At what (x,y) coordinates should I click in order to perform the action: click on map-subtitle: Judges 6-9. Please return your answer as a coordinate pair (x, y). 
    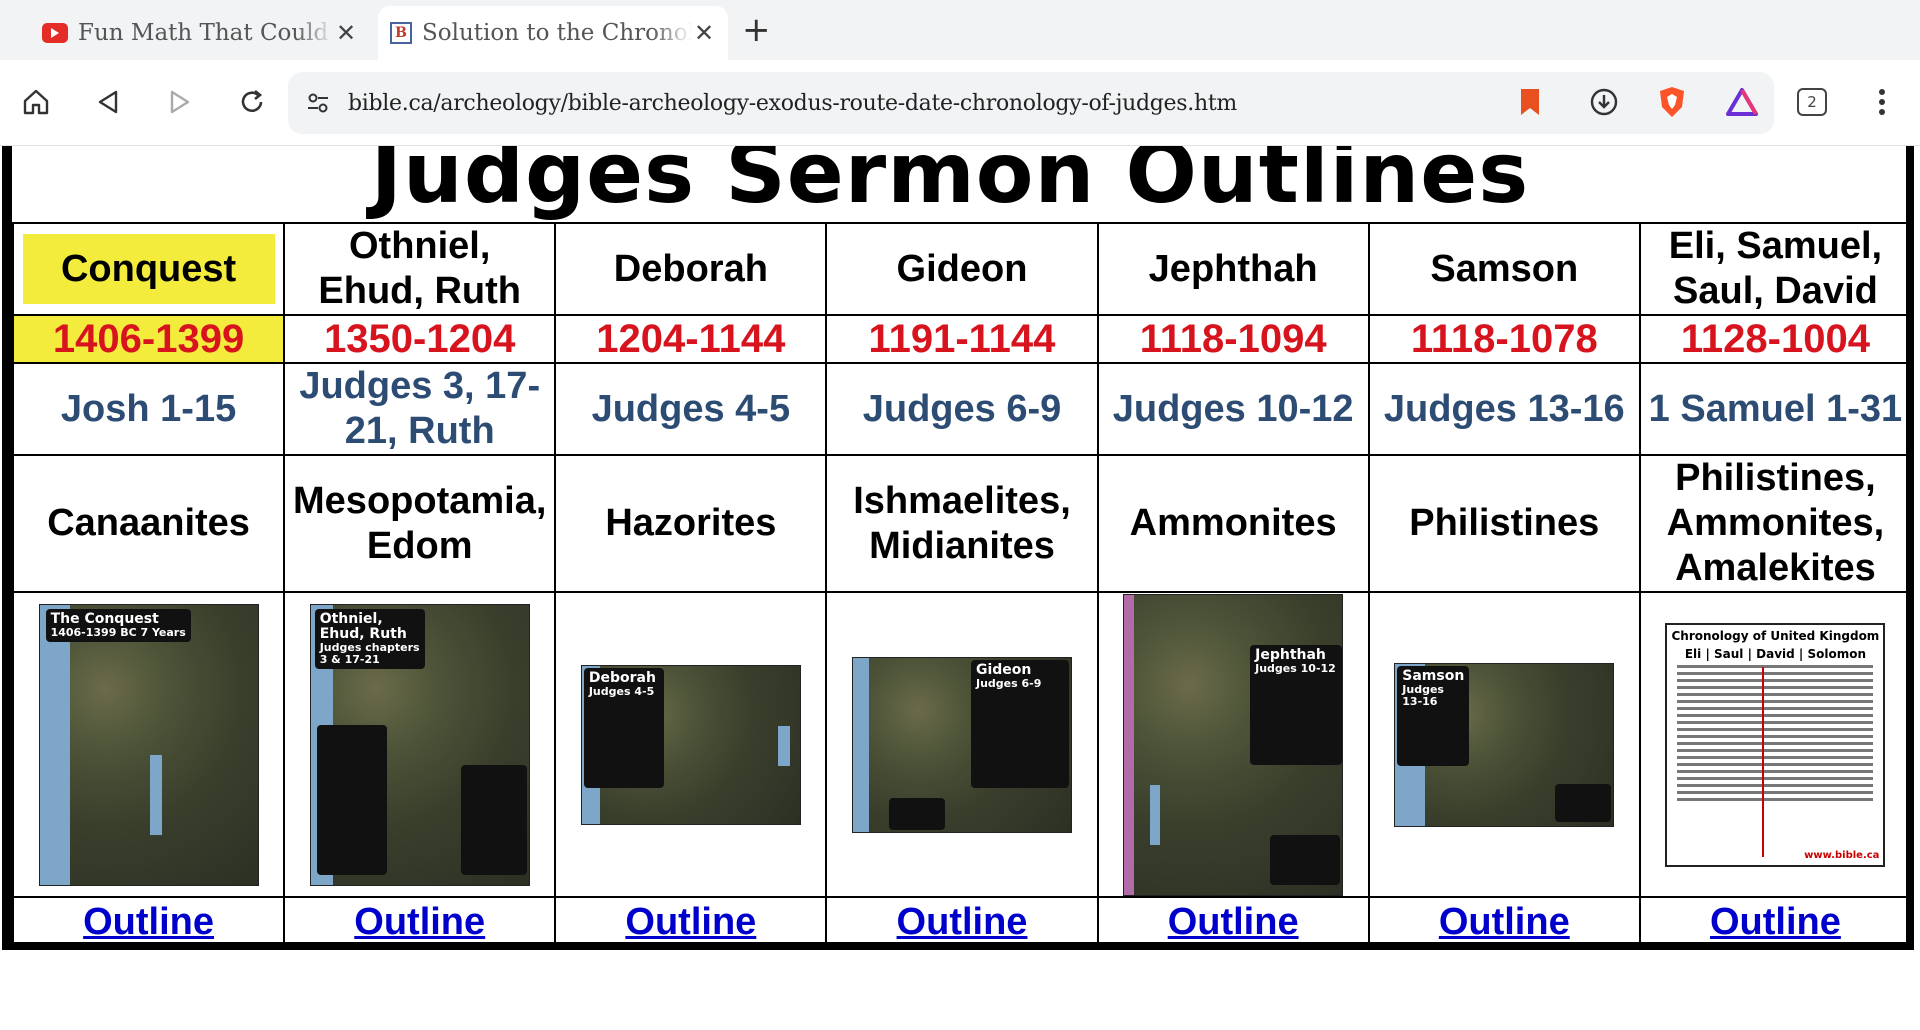
    Looking at the image, I should click on (1008, 683).